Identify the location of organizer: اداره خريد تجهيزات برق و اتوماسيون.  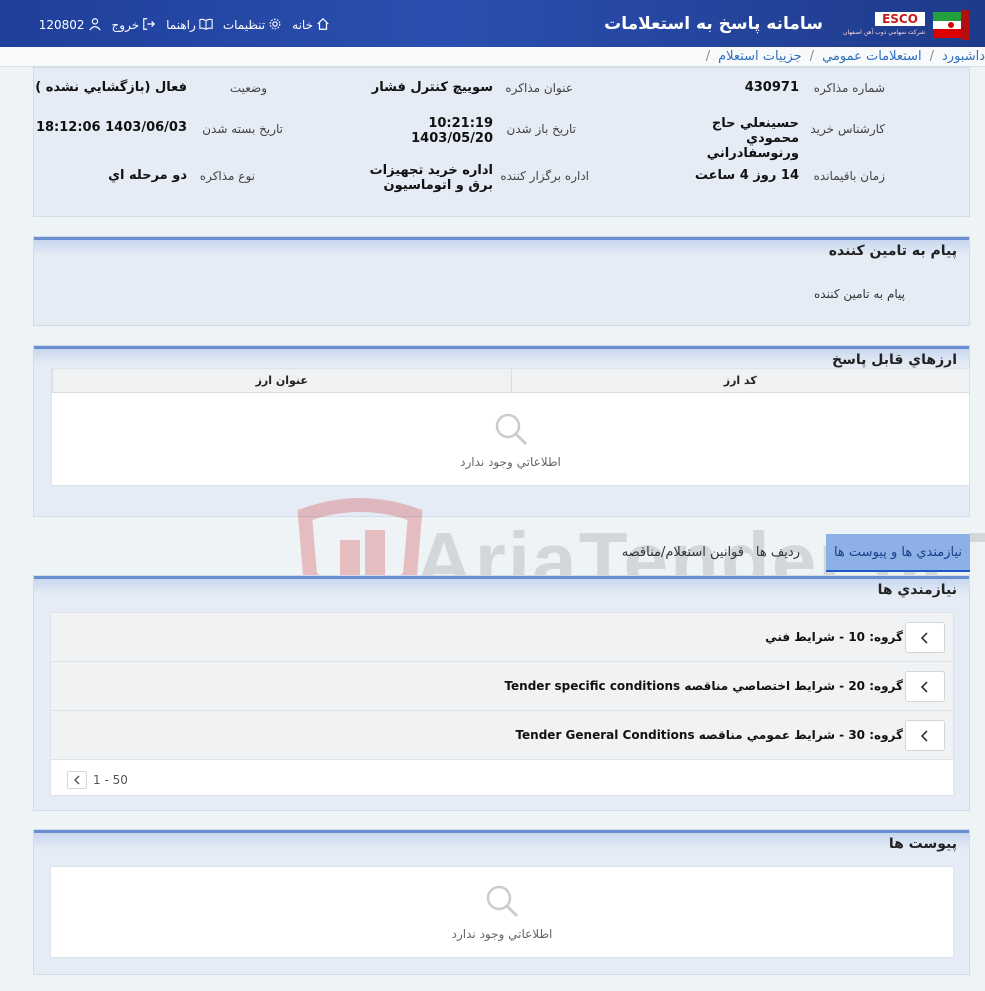
(431, 178).